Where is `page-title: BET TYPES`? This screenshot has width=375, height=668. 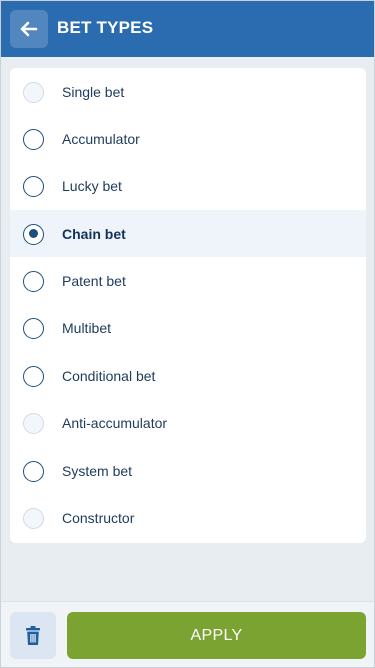 page-title: BET TYPES is located at coordinates (105, 27).